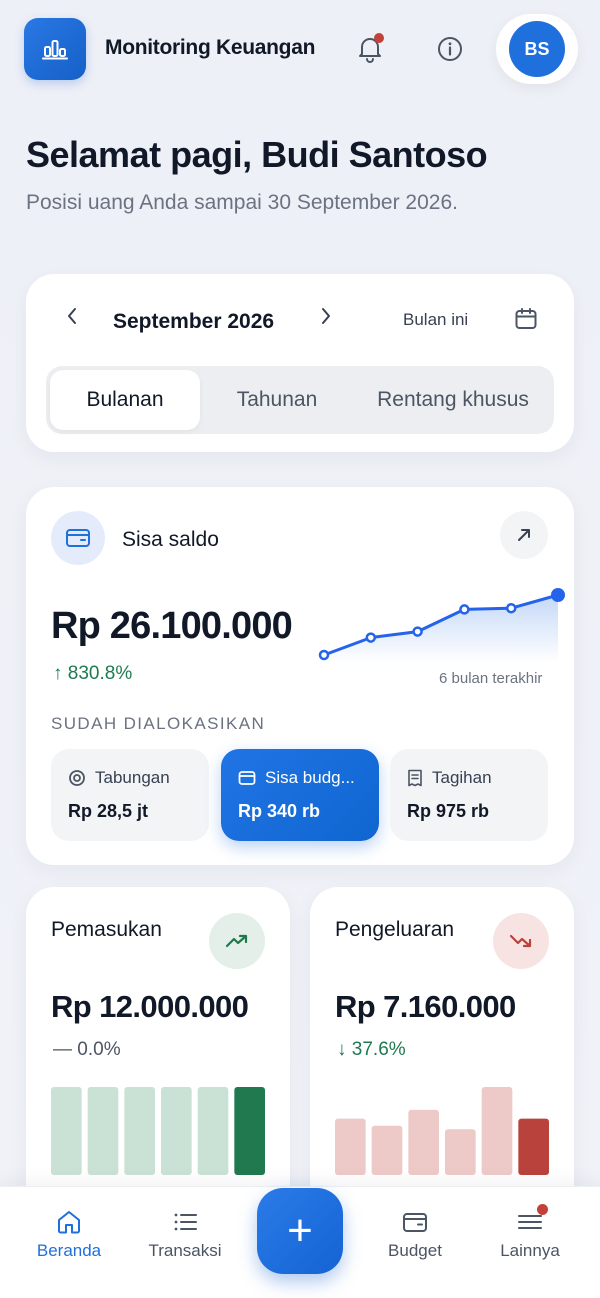 The image size is (600, 1298). I want to click on next-month-button, so click(326, 319).